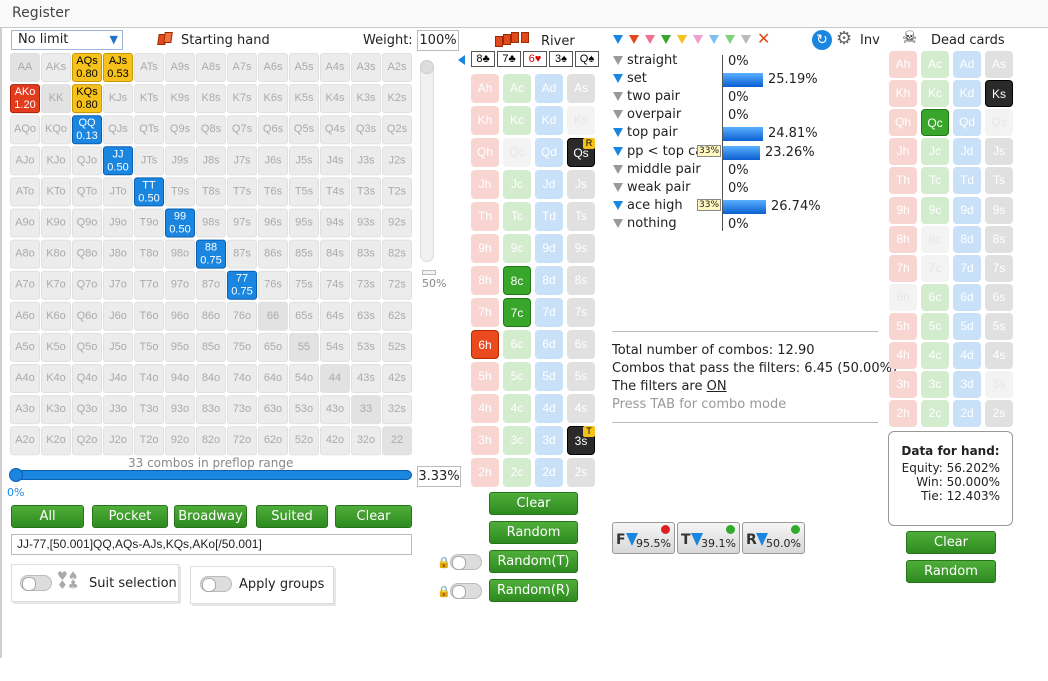 This screenshot has width=1048, height=681. I want to click on hand-cell: K3s, so click(366, 99).